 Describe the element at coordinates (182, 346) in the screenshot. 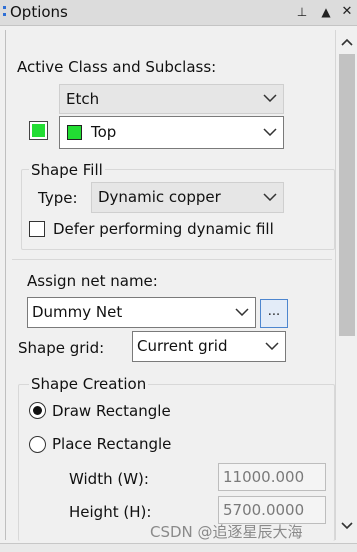

I see `shape-grid-value: Current grid` at that location.